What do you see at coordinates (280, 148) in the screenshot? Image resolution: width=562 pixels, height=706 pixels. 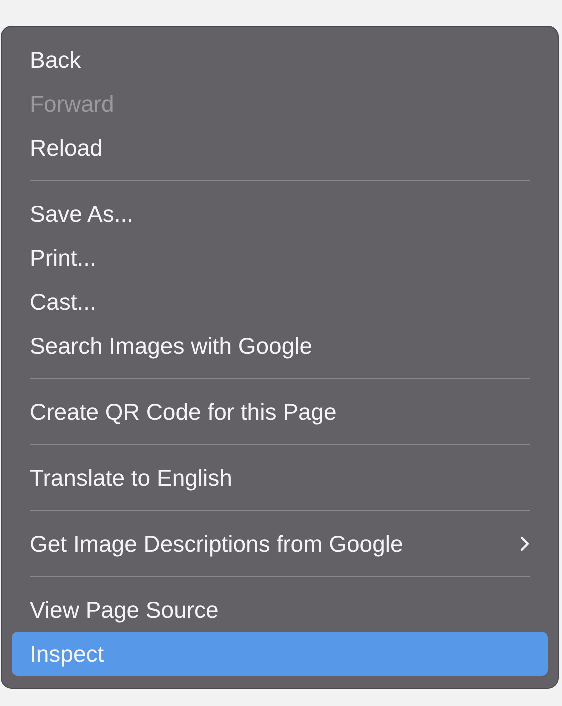 I see `menu-item: Reload` at bounding box center [280, 148].